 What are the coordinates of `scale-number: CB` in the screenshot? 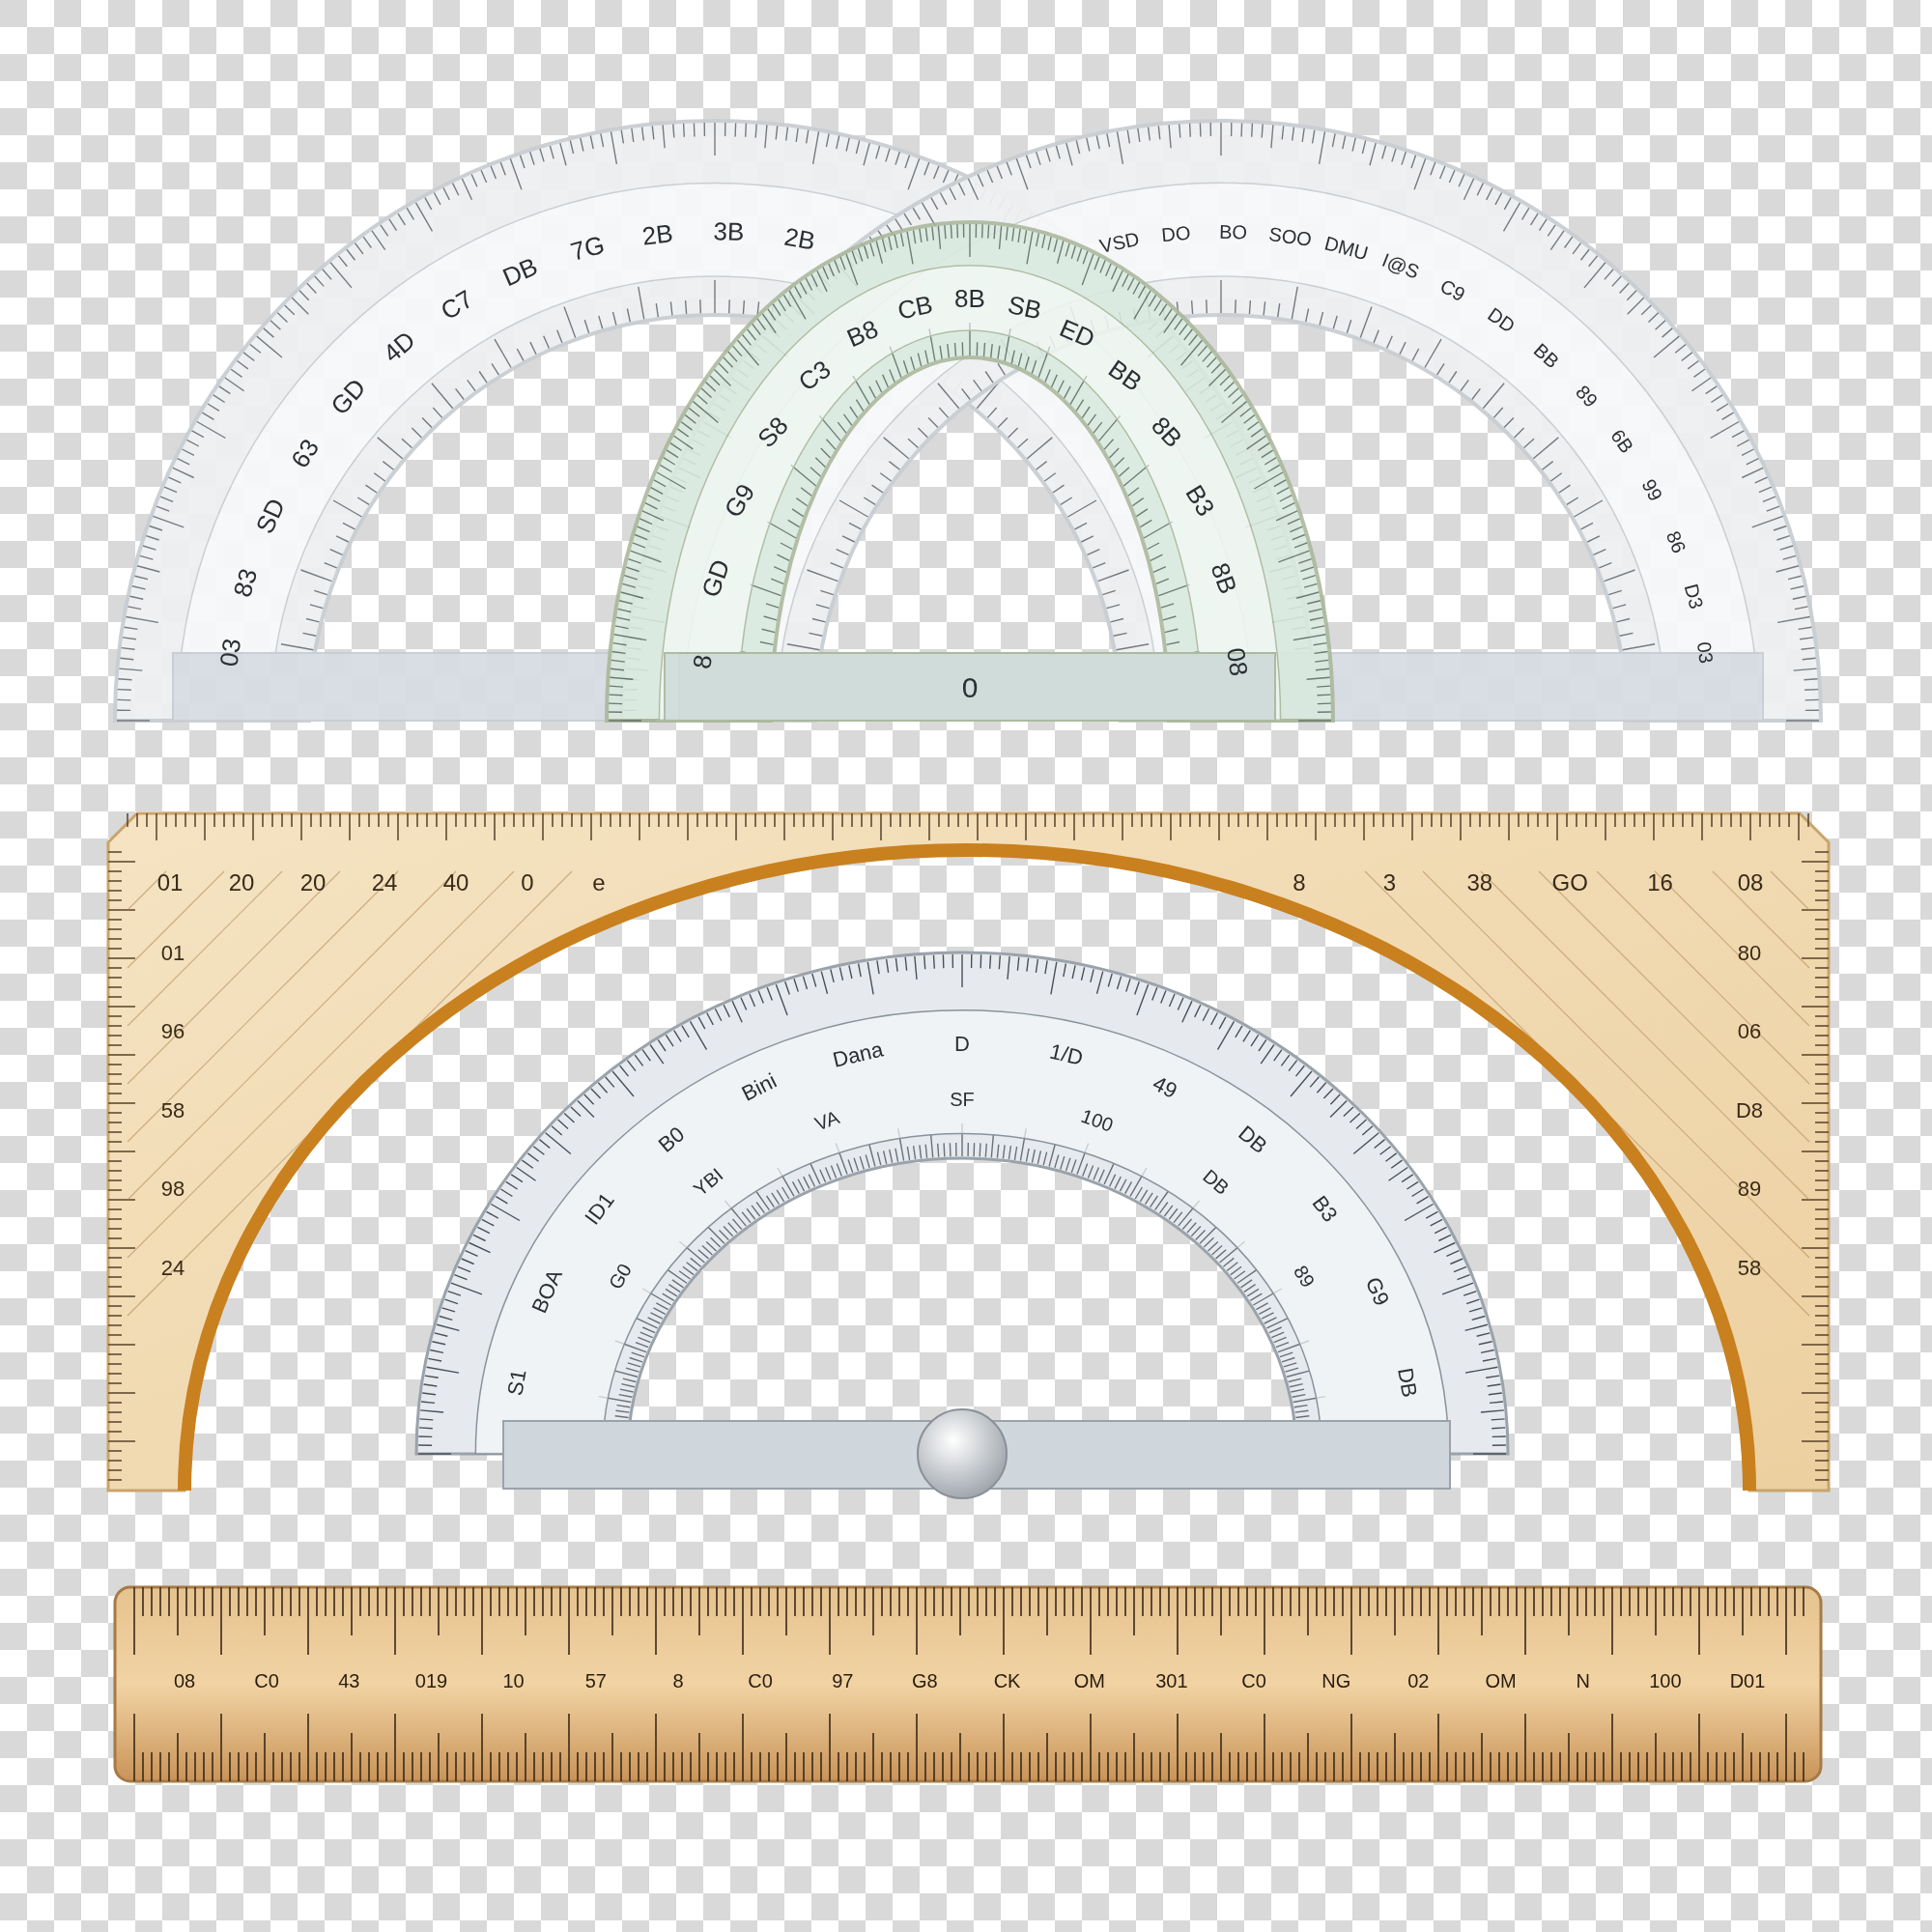 It's located at (915, 307).